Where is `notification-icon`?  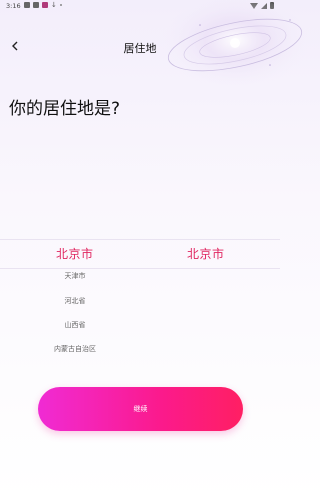 notification-icon is located at coordinates (36, 5).